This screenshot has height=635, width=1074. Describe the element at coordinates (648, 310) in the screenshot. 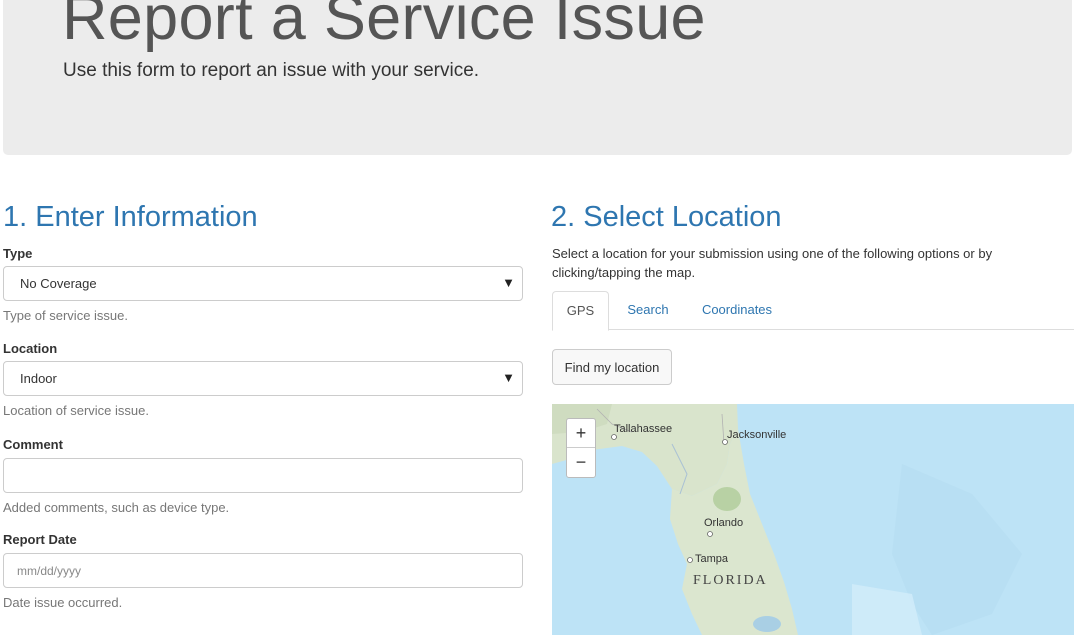

I see `tab-search: Search` at that location.